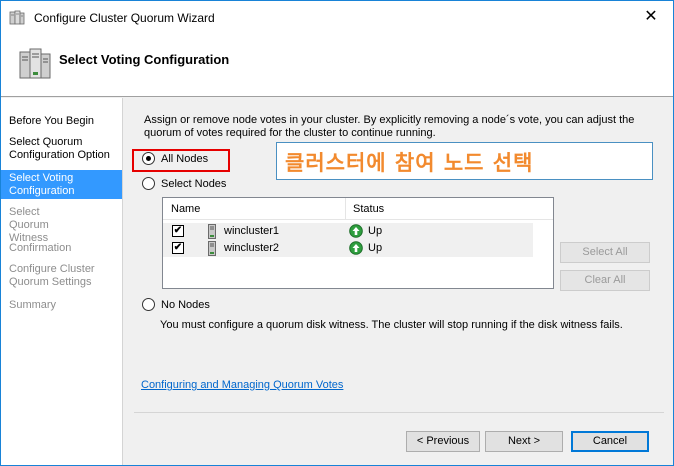 The image size is (674, 466). Describe the element at coordinates (61, 121) in the screenshot. I see `step-before-you-begin: Before You Begin` at that location.